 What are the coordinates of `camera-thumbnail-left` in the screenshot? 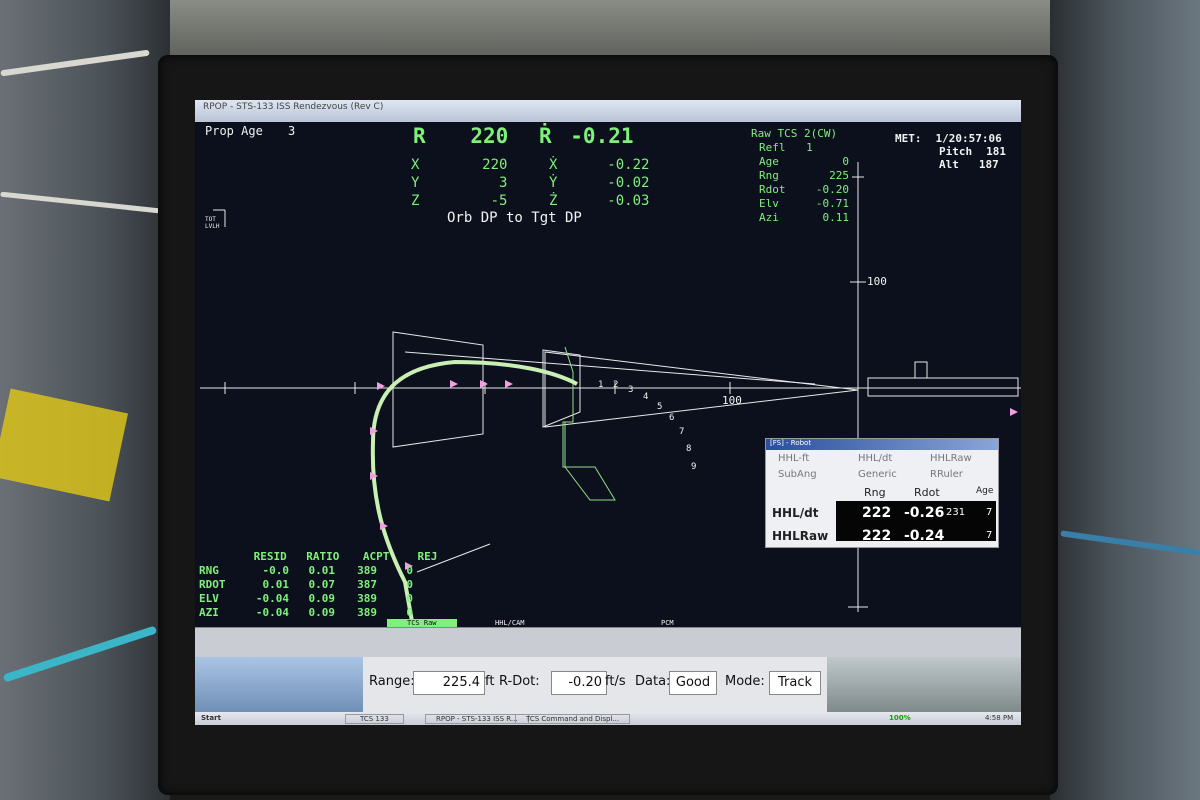 It's located at (279, 684).